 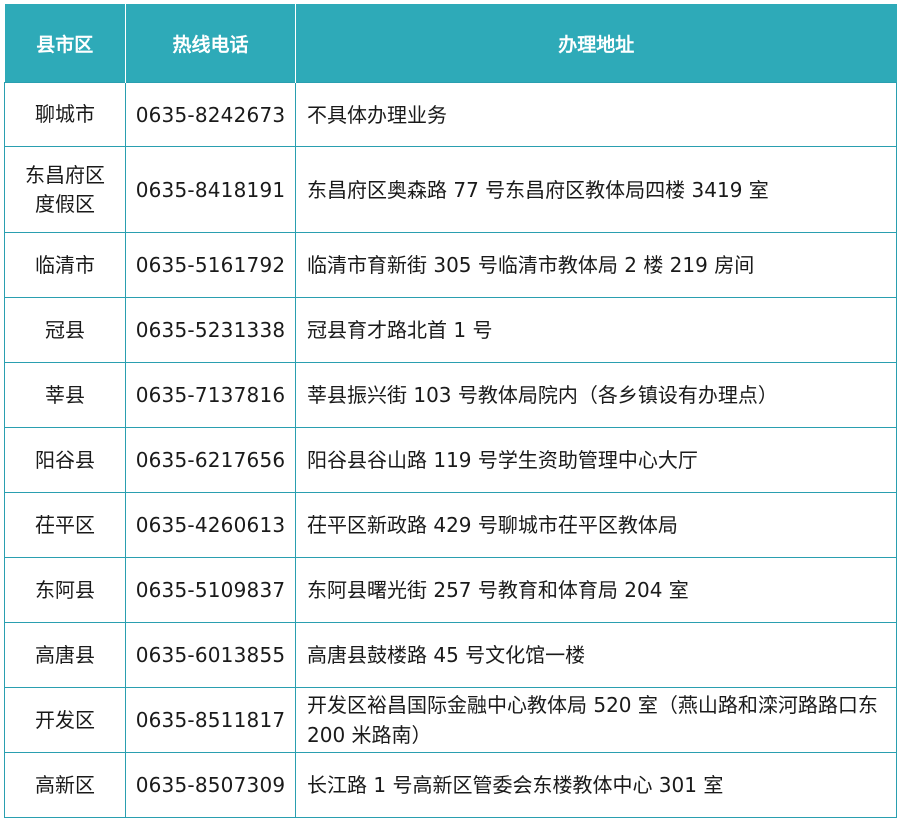 What do you see at coordinates (210, 265) in the screenshot?
I see `phone-cell: 0635-5161792` at bounding box center [210, 265].